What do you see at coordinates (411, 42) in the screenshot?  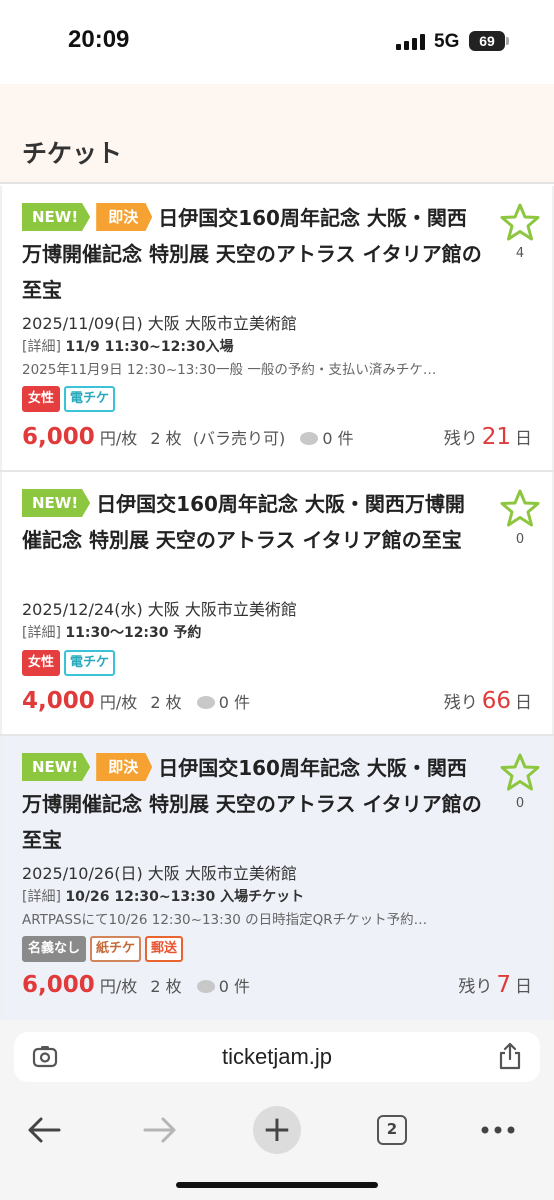 I see `signal-icon` at bounding box center [411, 42].